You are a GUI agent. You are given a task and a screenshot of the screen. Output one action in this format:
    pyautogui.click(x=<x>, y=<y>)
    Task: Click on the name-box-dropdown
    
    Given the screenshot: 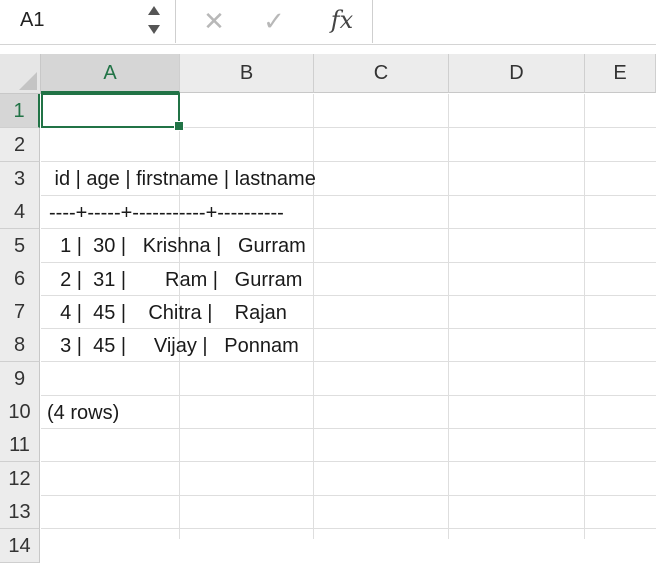 What is the action you would take?
    pyautogui.click(x=154, y=21)
    